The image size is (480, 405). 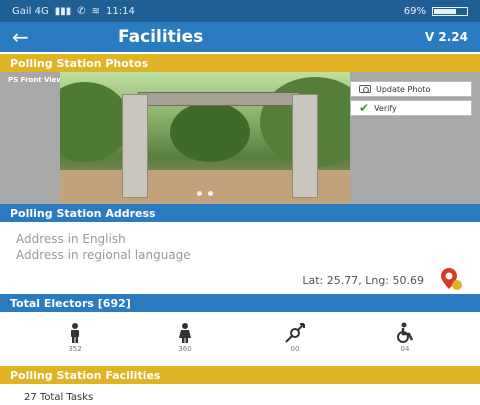 I want to click on app-bar: ← Facilities V 2.24, so click(x=240, y=37).